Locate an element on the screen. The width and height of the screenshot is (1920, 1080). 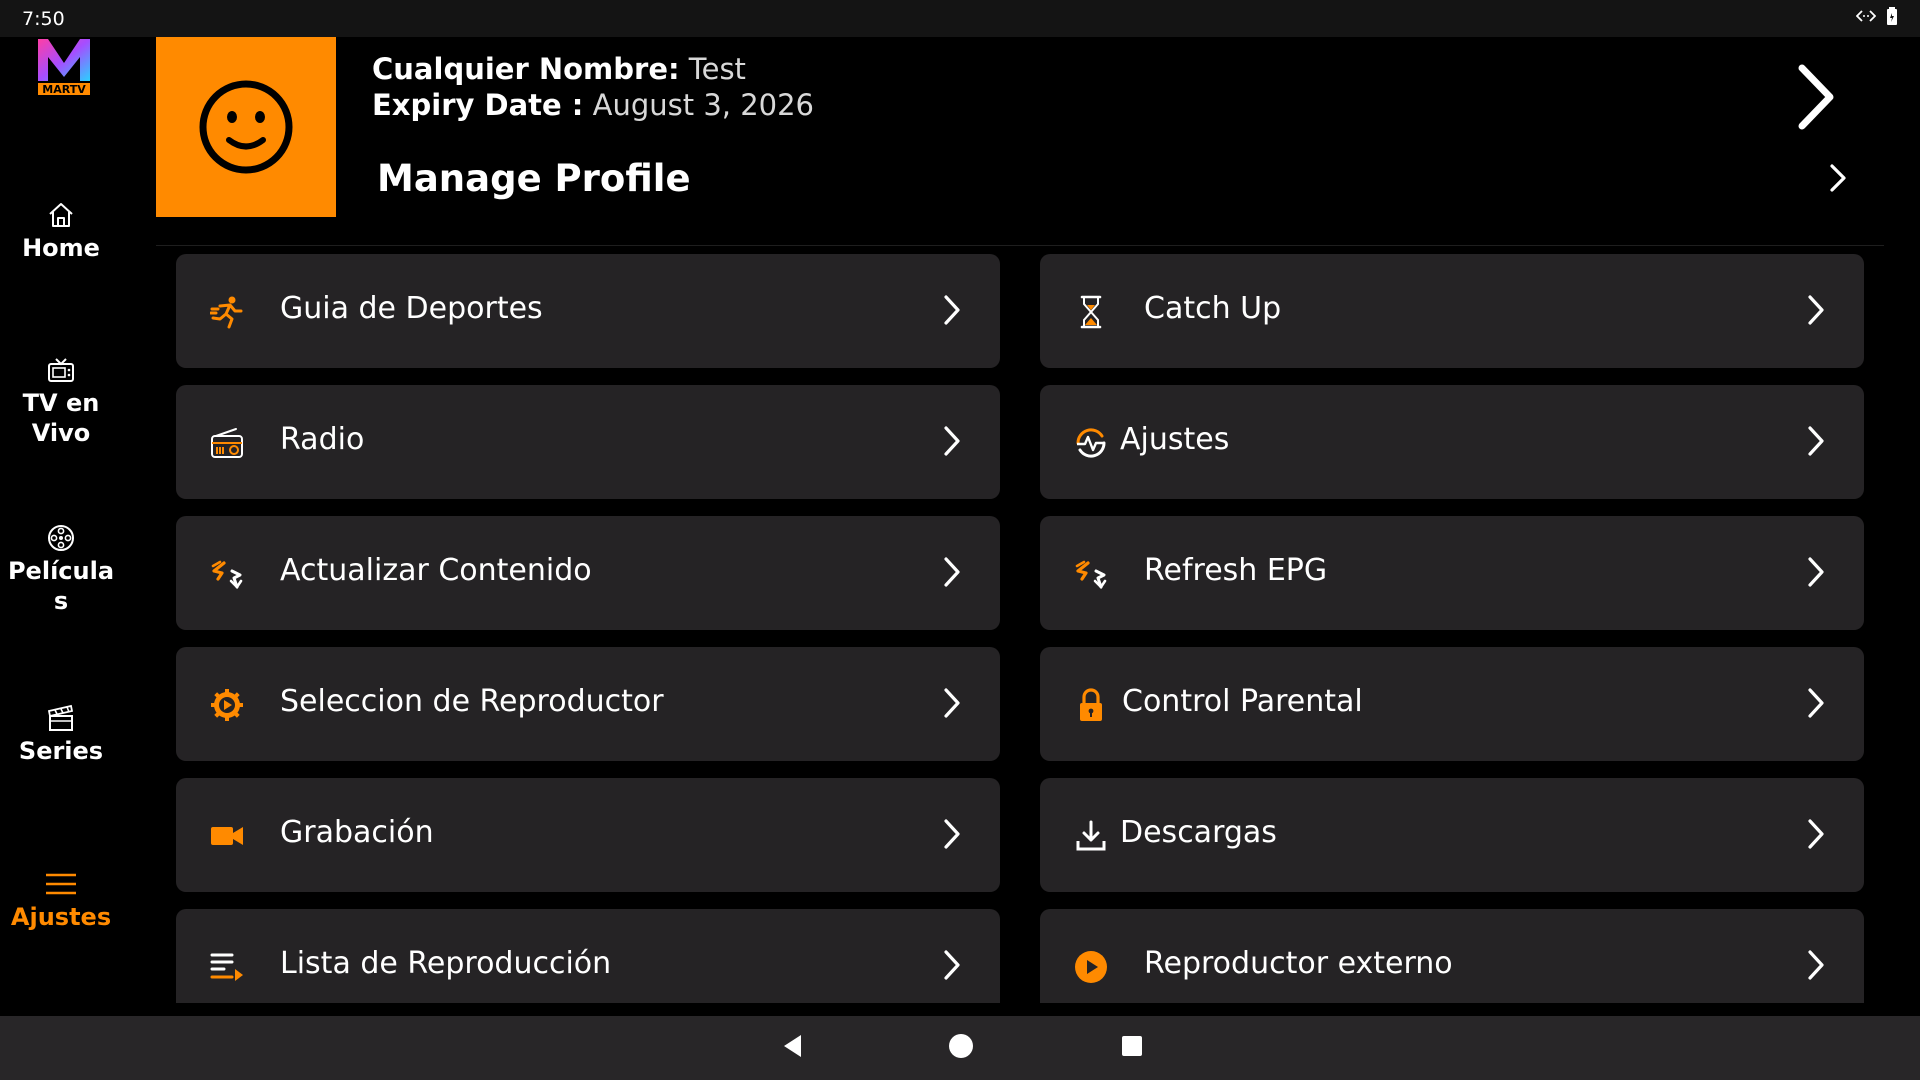
settings-item-seleccion-de-reproductor: Seleccion de Reproductor is located at coordinates (588, 704).